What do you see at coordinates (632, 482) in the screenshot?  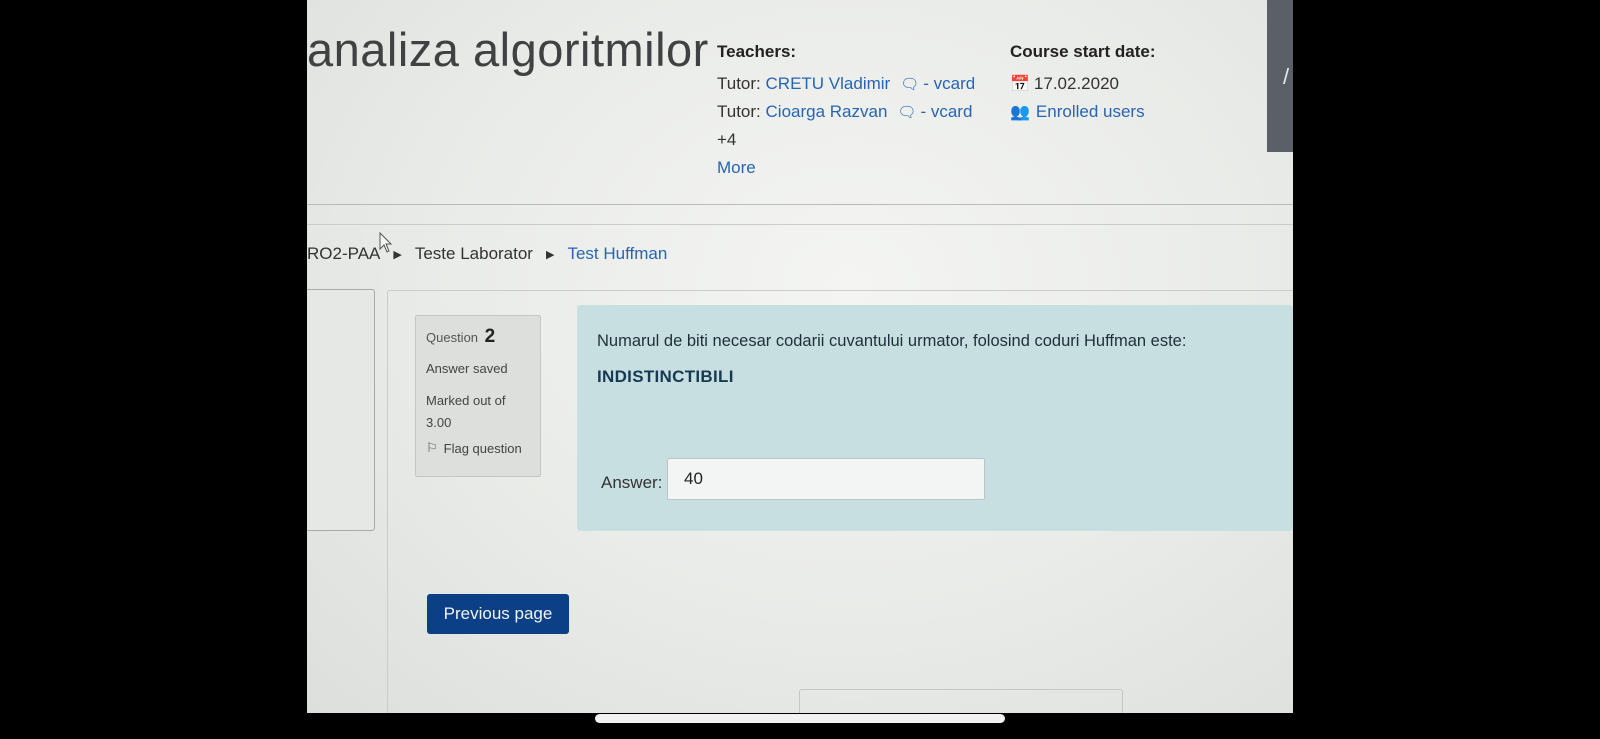 I see `answer-label: Answer:` at bounding box center [632, 482].